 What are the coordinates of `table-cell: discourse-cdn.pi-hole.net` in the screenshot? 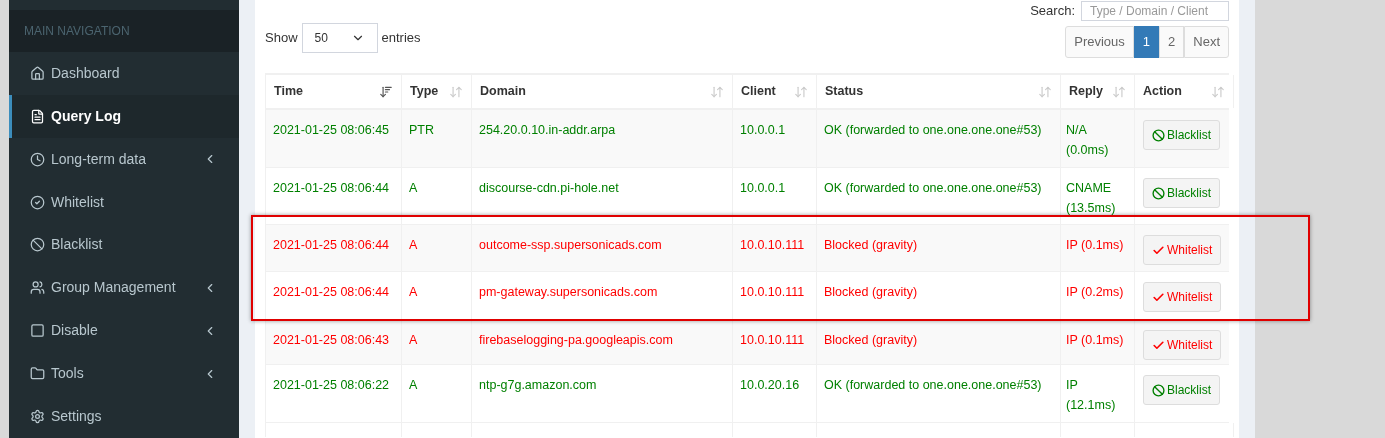 It's located at (549, 188).